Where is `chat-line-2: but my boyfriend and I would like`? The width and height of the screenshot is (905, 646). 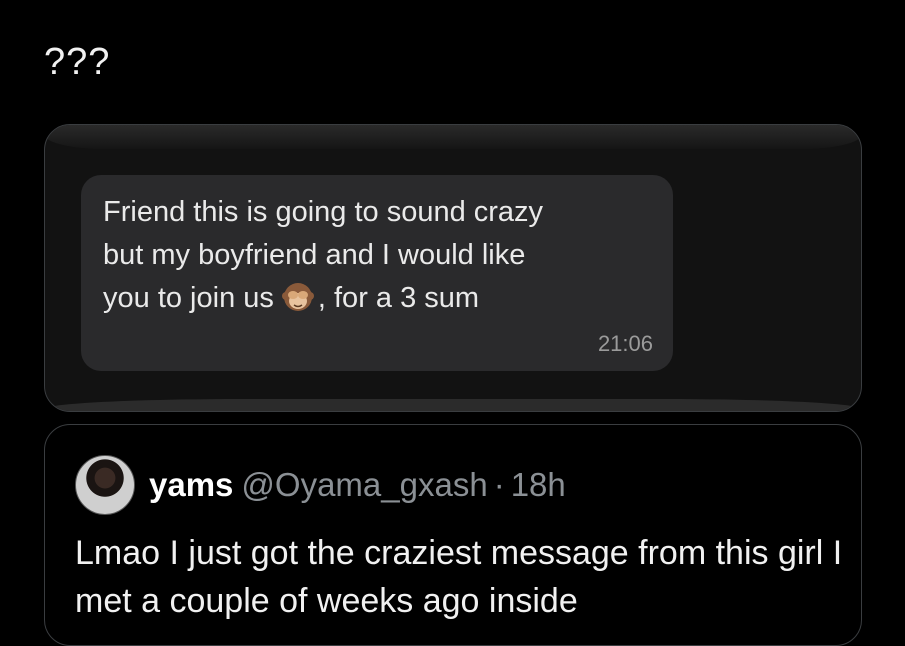 chat-line-2: but my boyfriend and I would like is located at coordinates (314, 255).